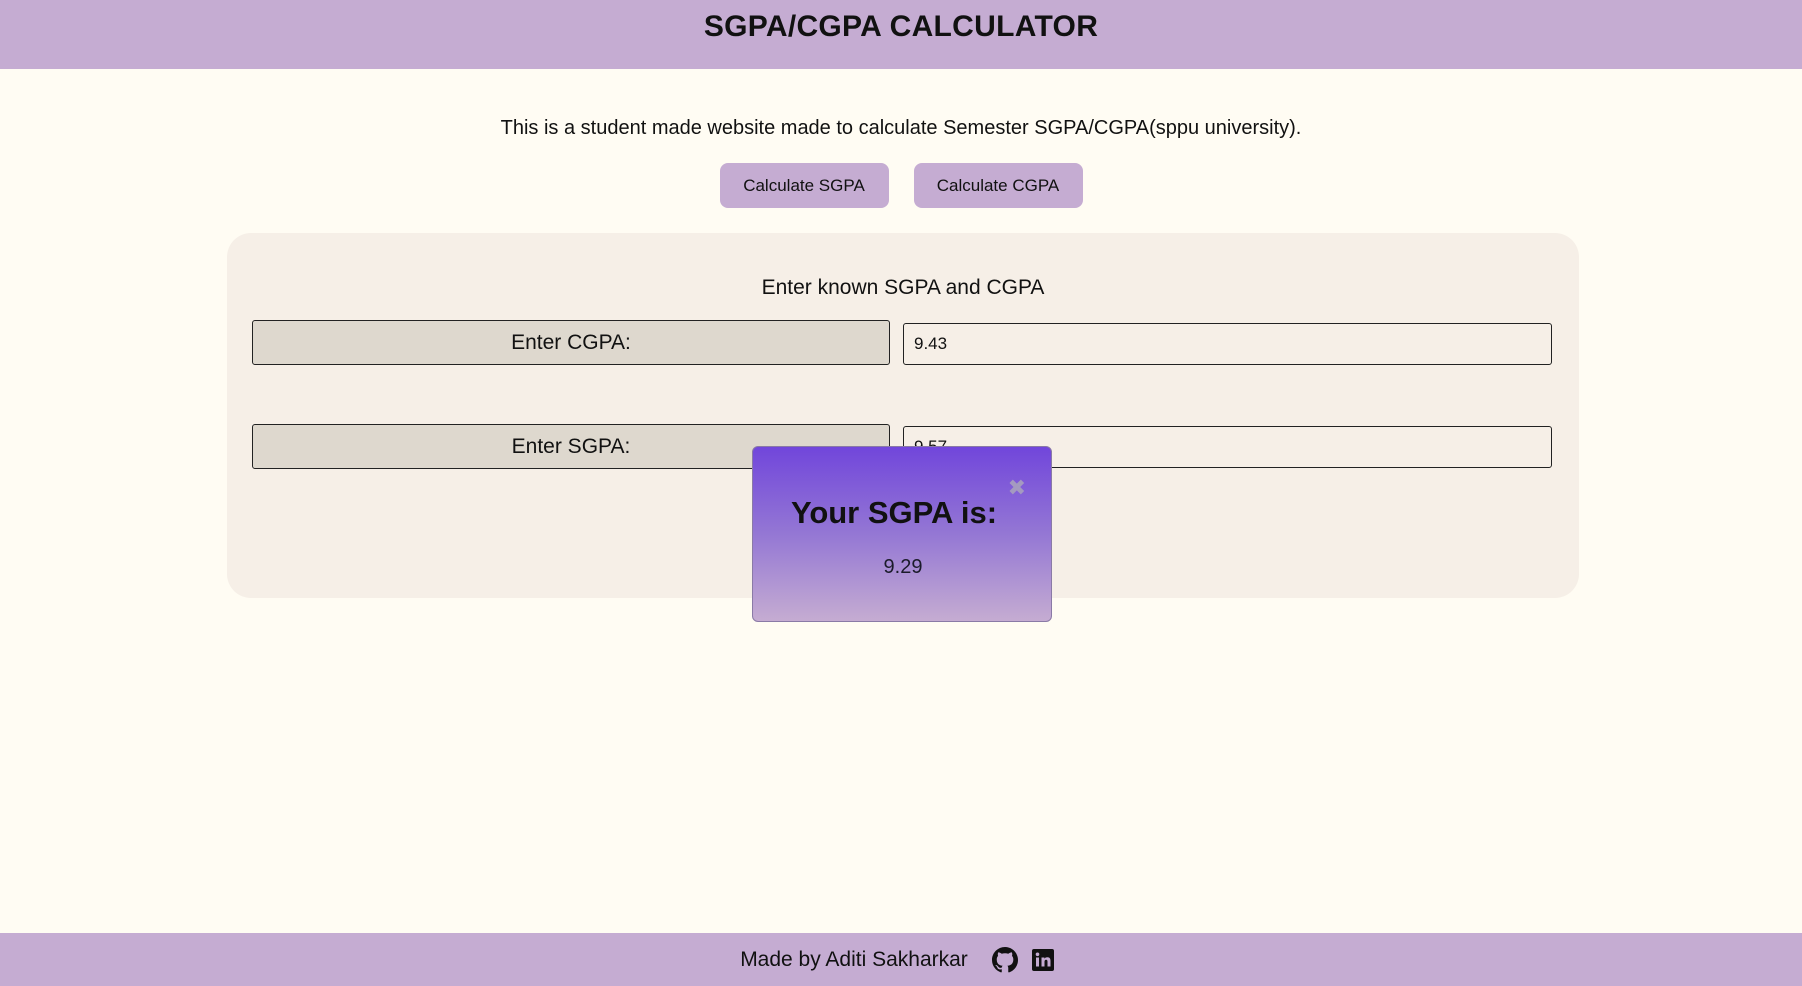  What do you see at coordinates (901, 26) in the screenshot?
I see `page-title: SGPA/CGPA CALCULATOR` at bounding box center [901, 26].